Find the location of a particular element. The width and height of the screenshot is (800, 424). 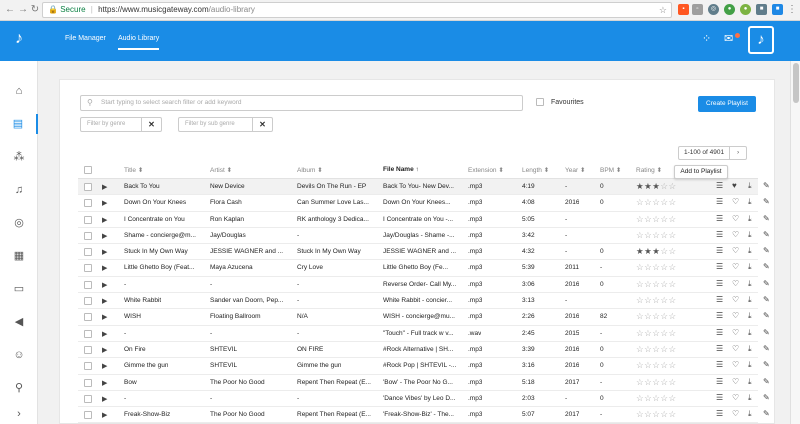

scrollbar-thumb is located at coordinates (796, 83).